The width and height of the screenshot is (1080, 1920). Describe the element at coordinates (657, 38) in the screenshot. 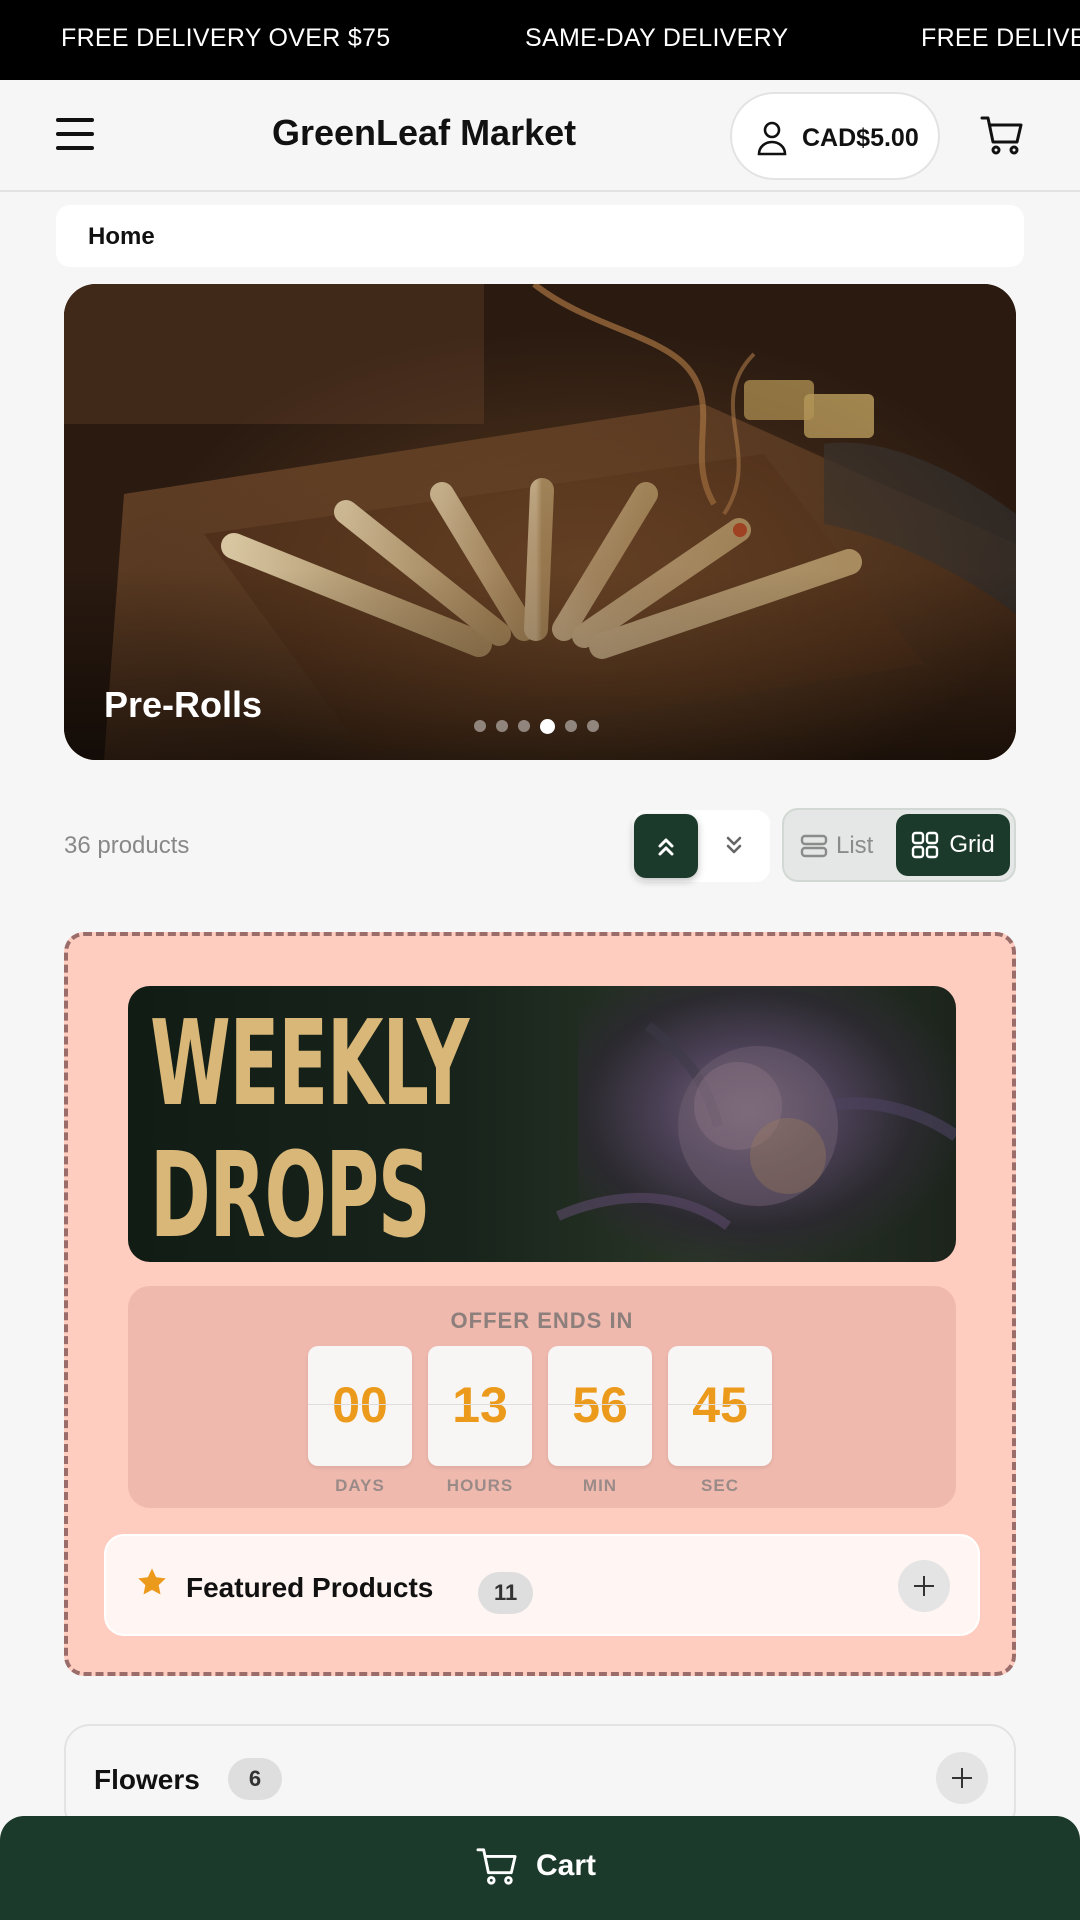

I see `ticker-item: SAME-DAY DELIVERY` at that location.